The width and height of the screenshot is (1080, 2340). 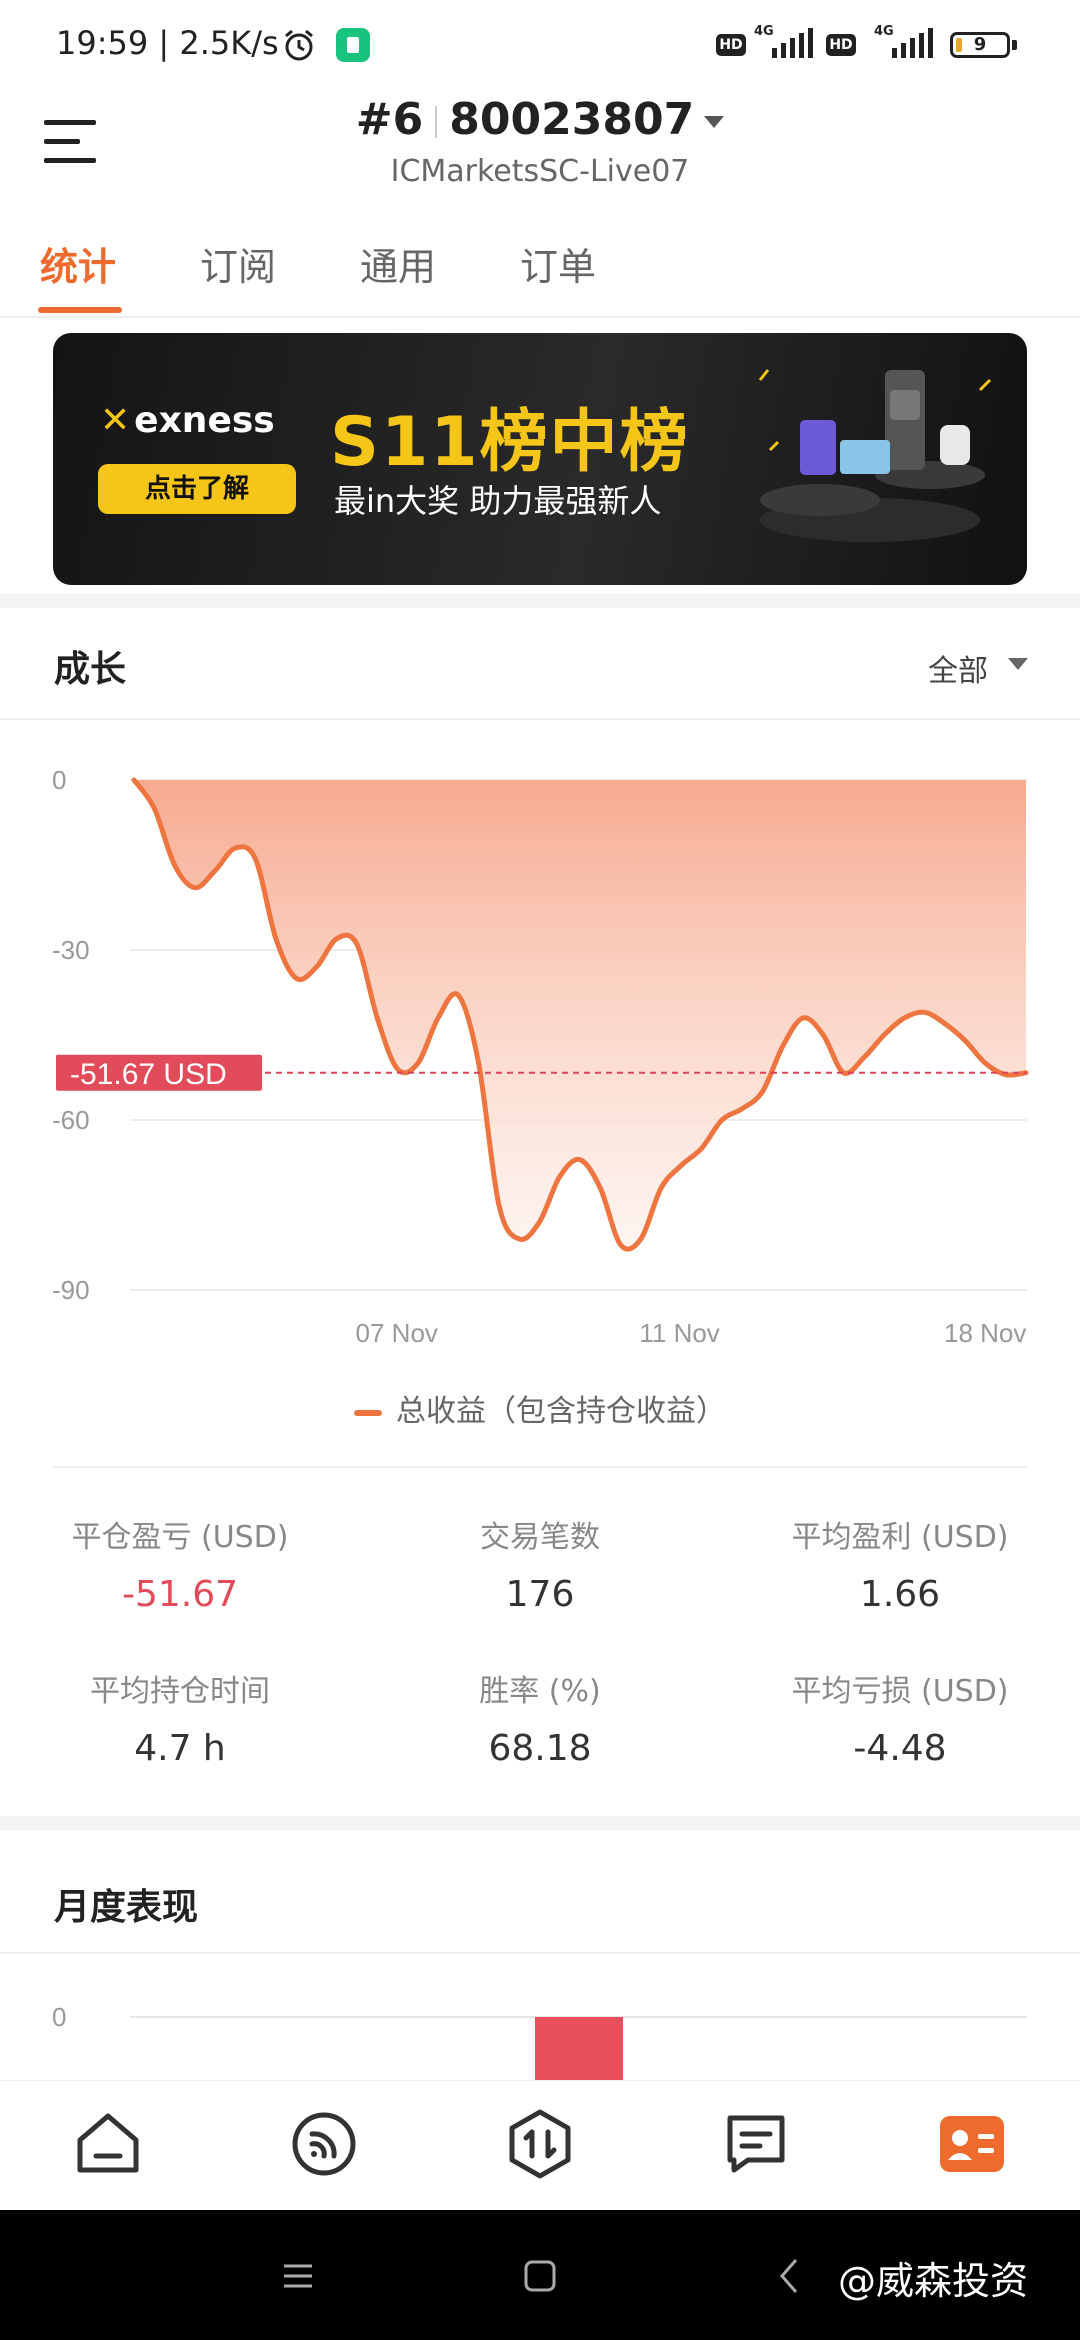 I want to click on brand-logo-icon: ✕, so click(x=115, y=420).